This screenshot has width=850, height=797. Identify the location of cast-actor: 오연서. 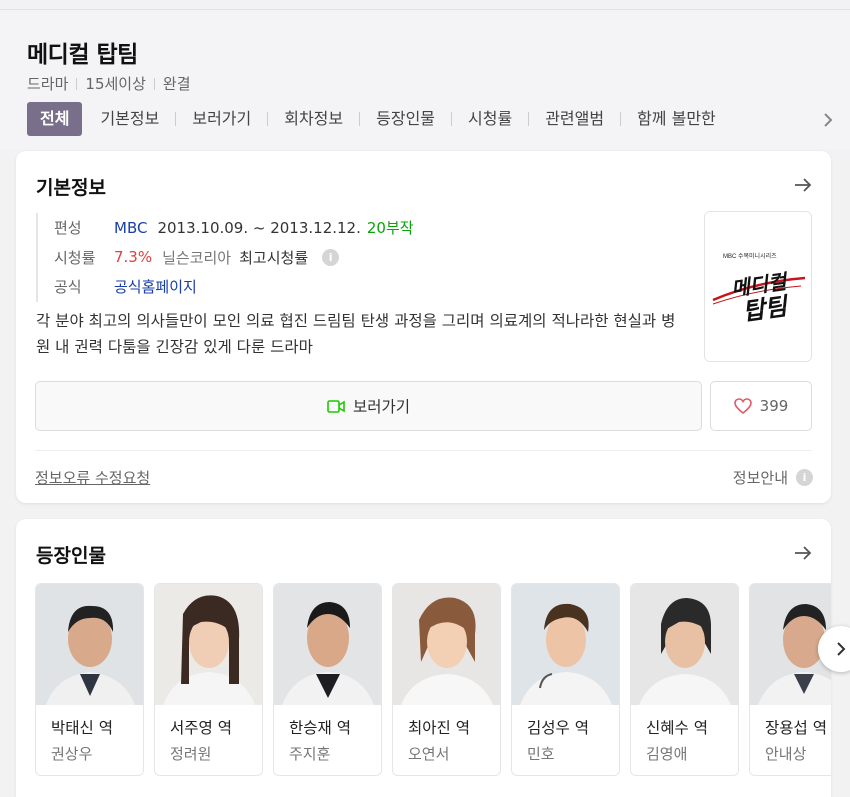
(429, 754).